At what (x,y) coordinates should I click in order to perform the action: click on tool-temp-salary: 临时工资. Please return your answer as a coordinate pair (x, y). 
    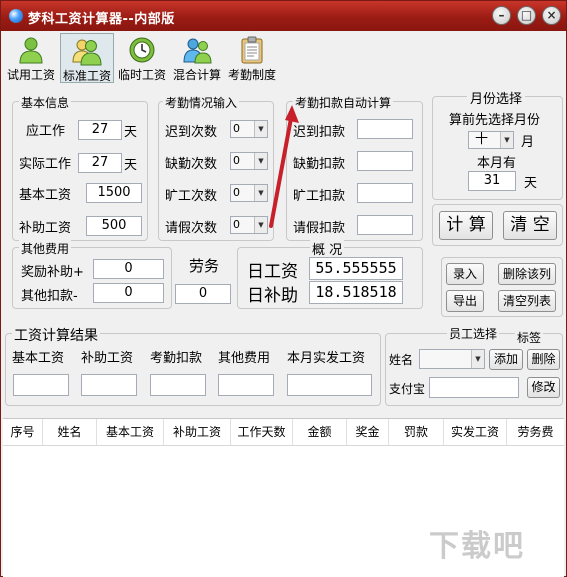
    Looking at the image, I should click on (142, 58).